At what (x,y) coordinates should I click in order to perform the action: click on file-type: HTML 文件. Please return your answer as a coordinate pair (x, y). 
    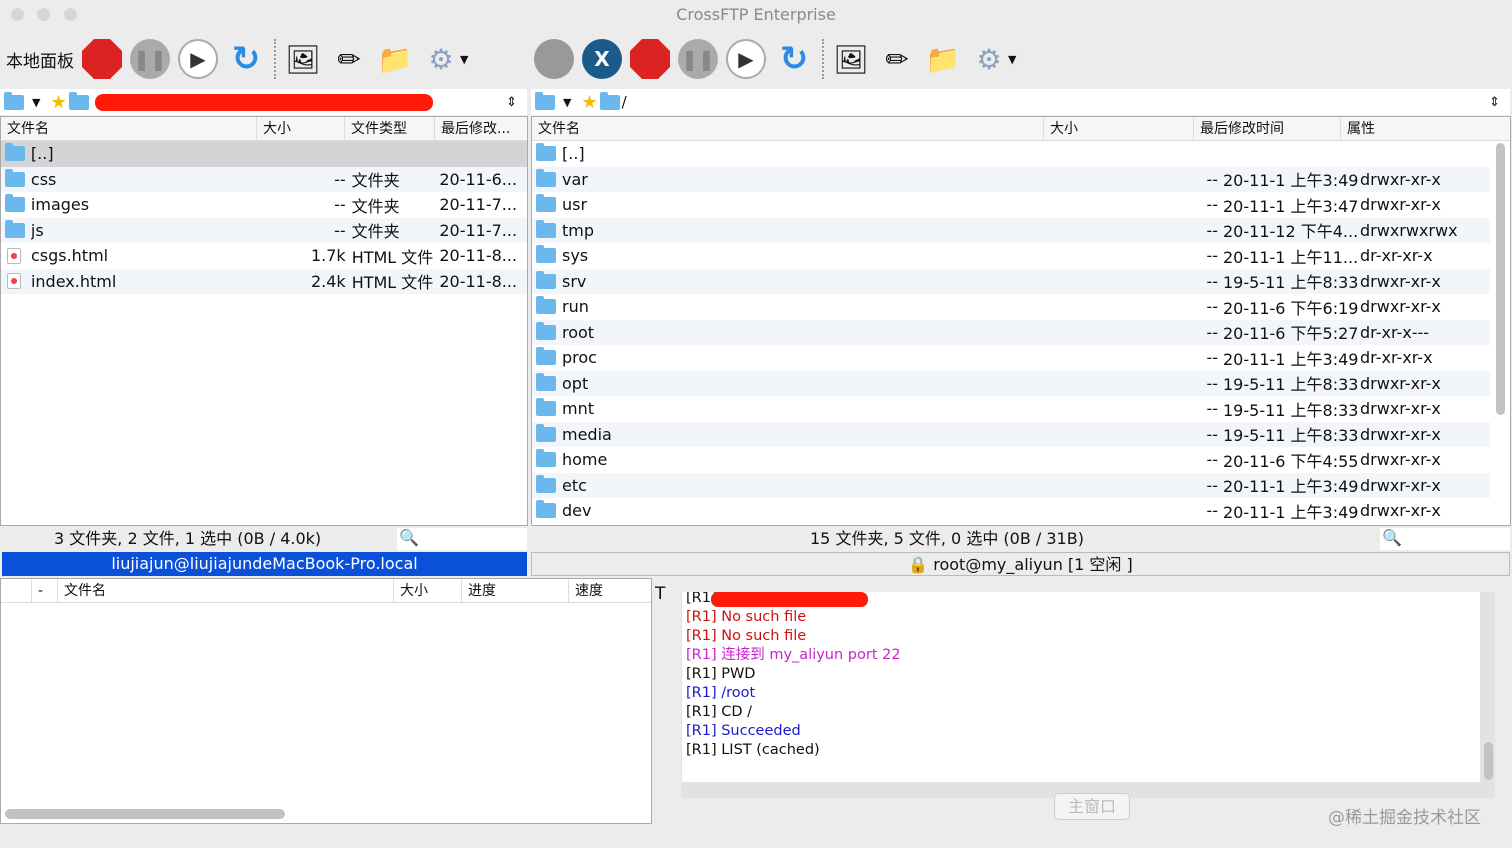
    Looking at the image, I should click on (392, 257).